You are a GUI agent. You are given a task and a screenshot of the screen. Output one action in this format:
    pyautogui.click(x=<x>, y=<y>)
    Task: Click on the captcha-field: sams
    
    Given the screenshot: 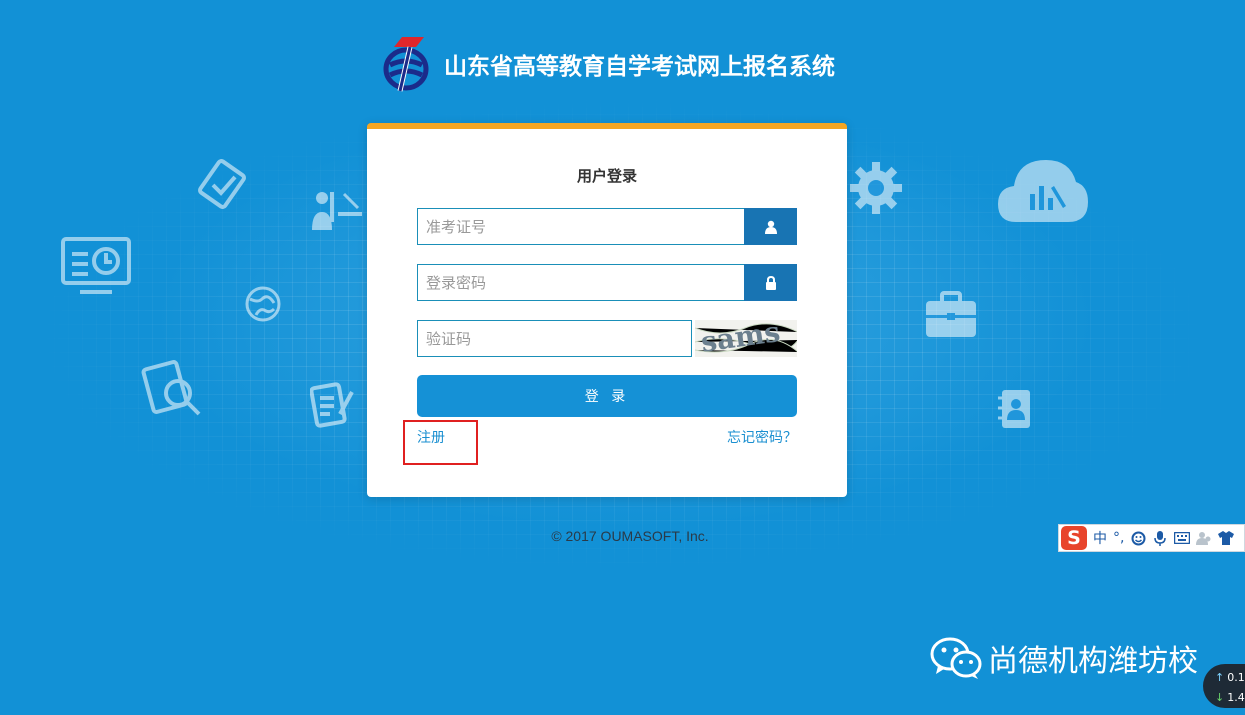 What is the action you would take?
    pyautogui.click(x=607, y=338)
    